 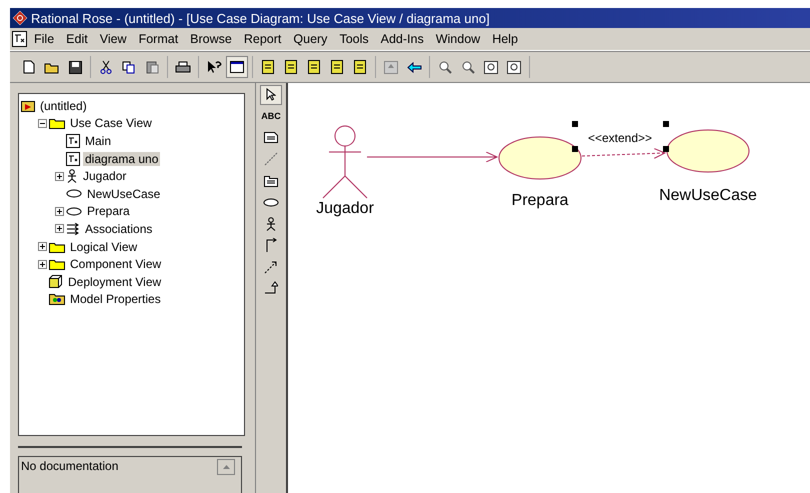 I want to click on tool-button: ABC, so click(x=271, y=116).